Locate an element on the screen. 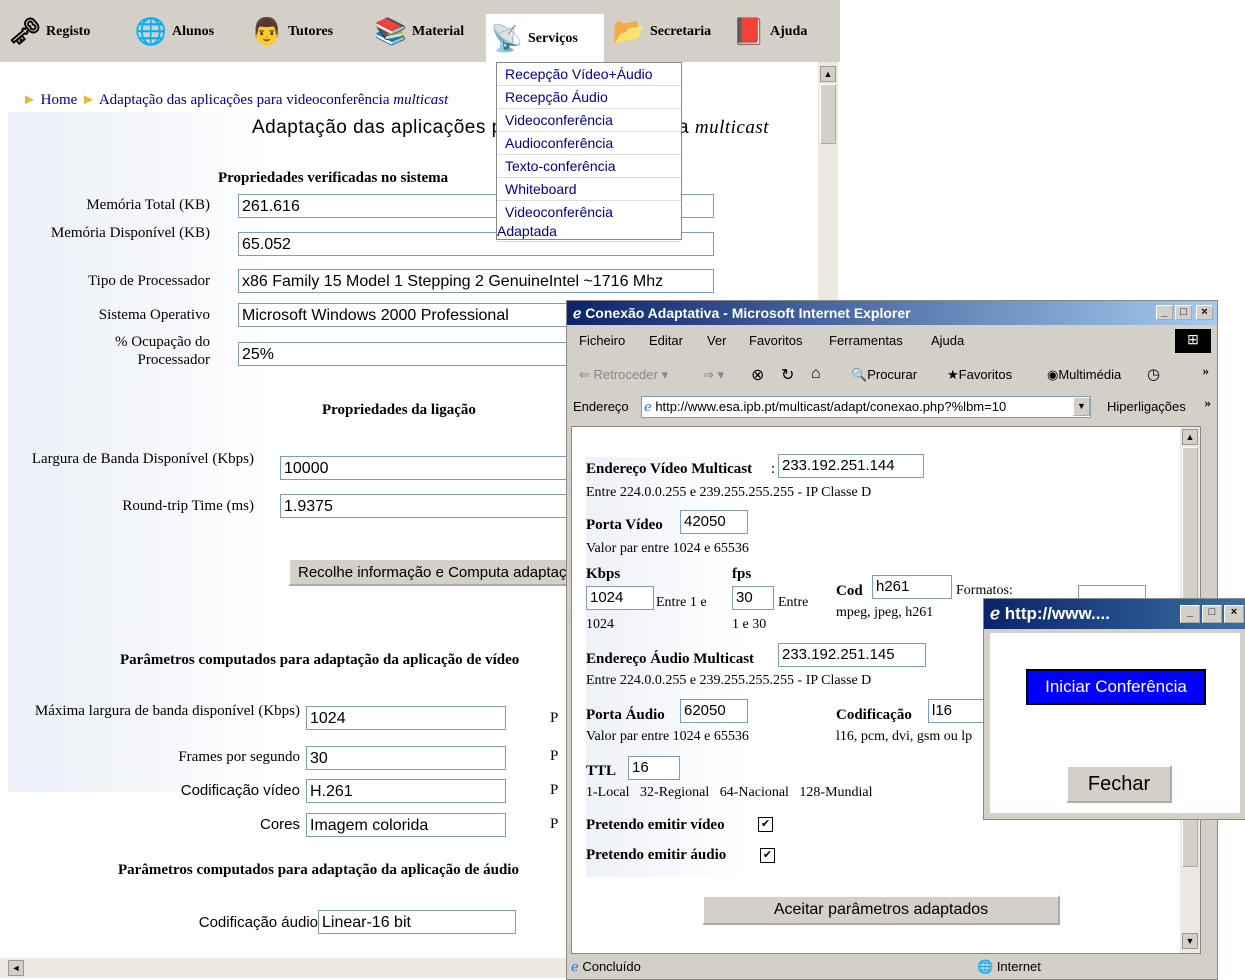 Image resolution: width=1245 pixels, height=980 pixels. nav-material: 📚 Material is located at coordinates (417, 32).